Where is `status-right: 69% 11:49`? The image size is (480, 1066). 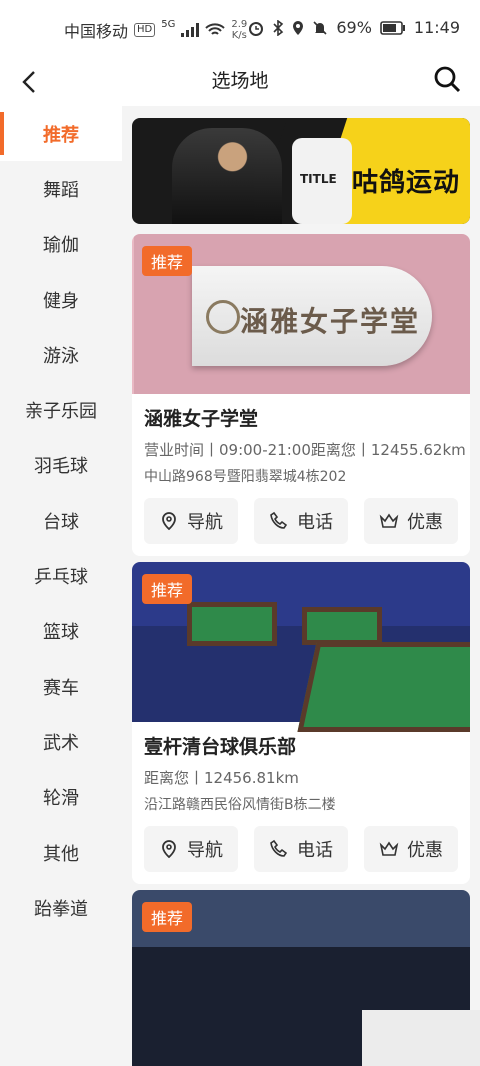
status-right: 69% 11:49 is located at coordinates (354, 27).